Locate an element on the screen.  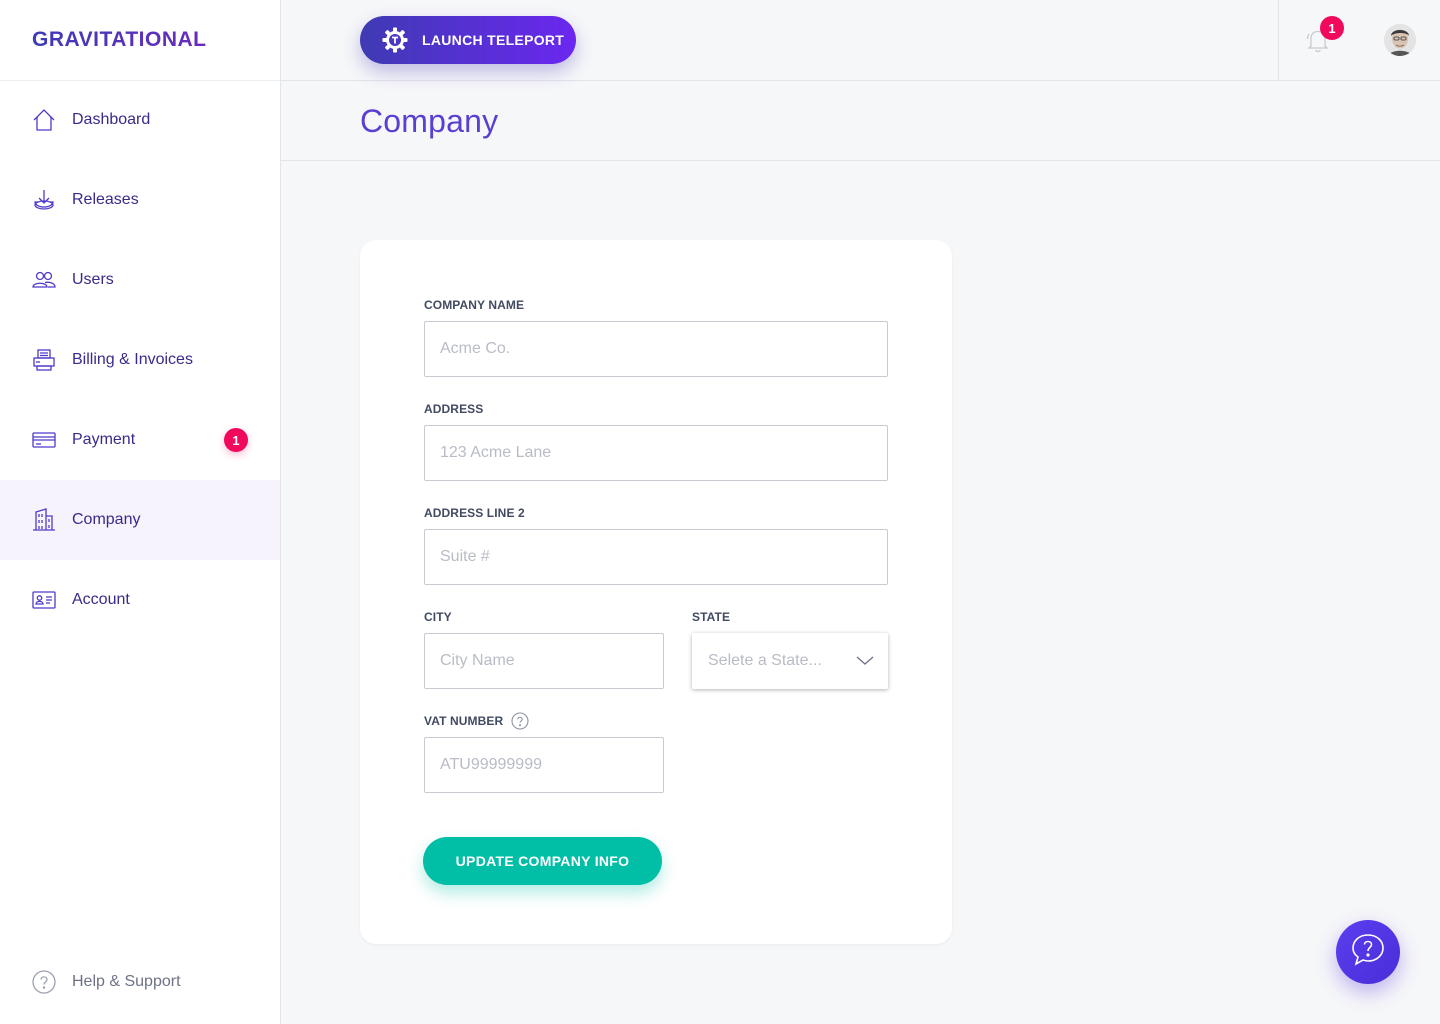
sidebar-item-company: Company is located at coordinates (140, 520).